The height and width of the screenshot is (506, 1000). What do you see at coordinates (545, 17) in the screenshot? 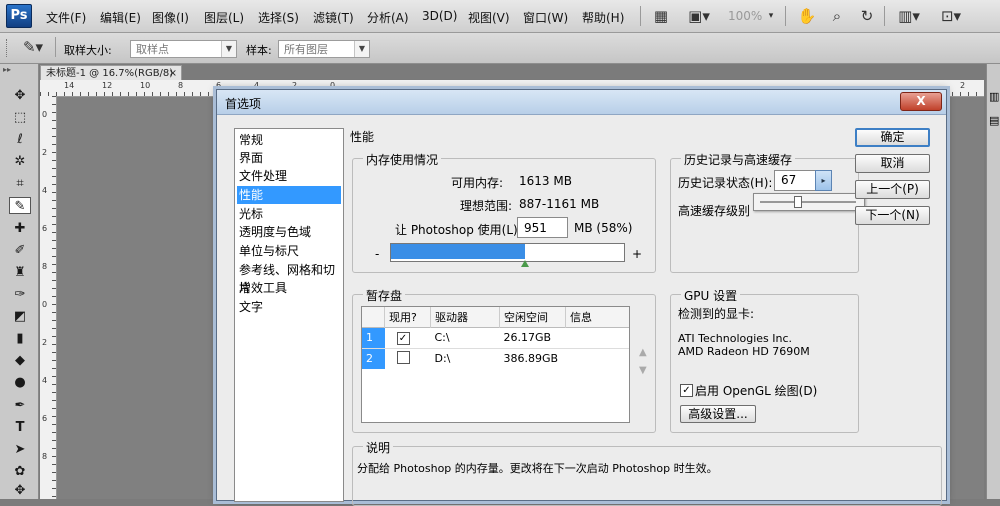
I see `menu-window: 窗口(W)` at bounding box center [545, 17].